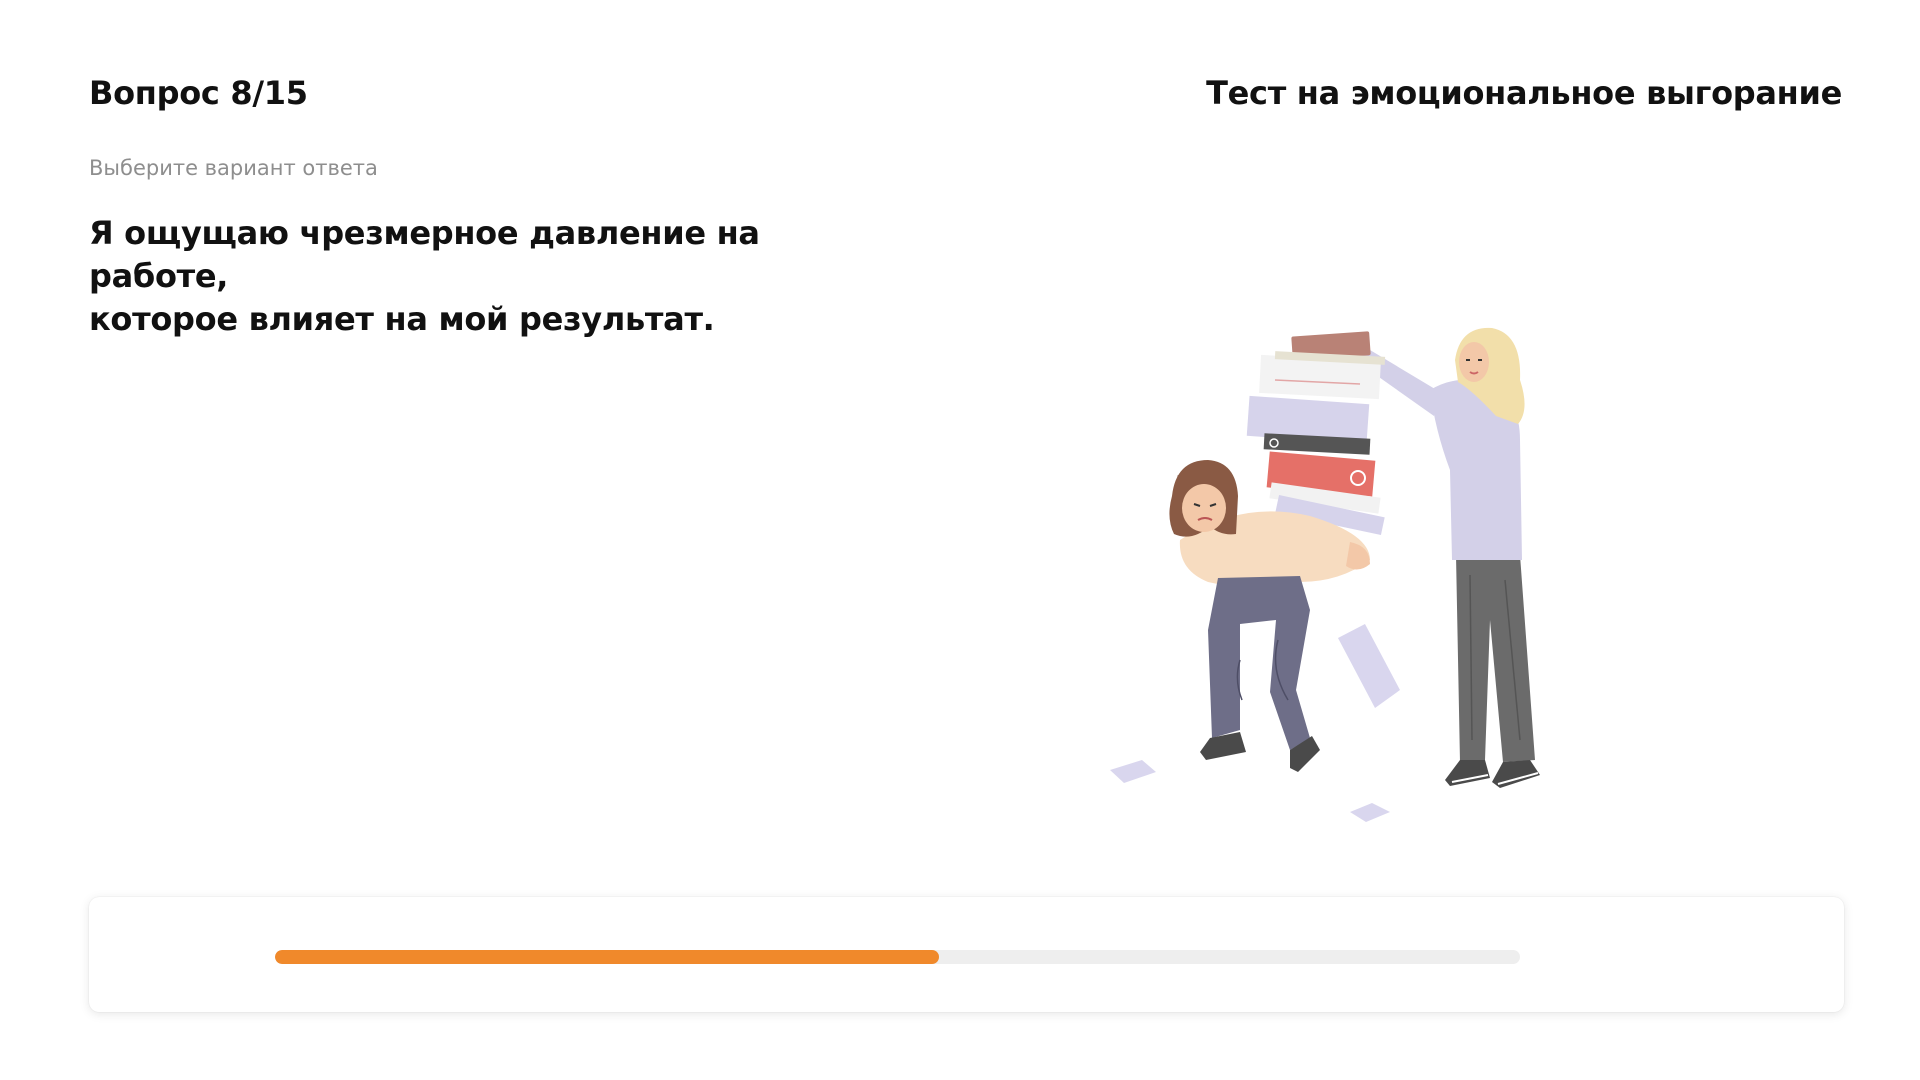  I want to click on question-line-2: которое влияет на мой результат., so click(402, 319).